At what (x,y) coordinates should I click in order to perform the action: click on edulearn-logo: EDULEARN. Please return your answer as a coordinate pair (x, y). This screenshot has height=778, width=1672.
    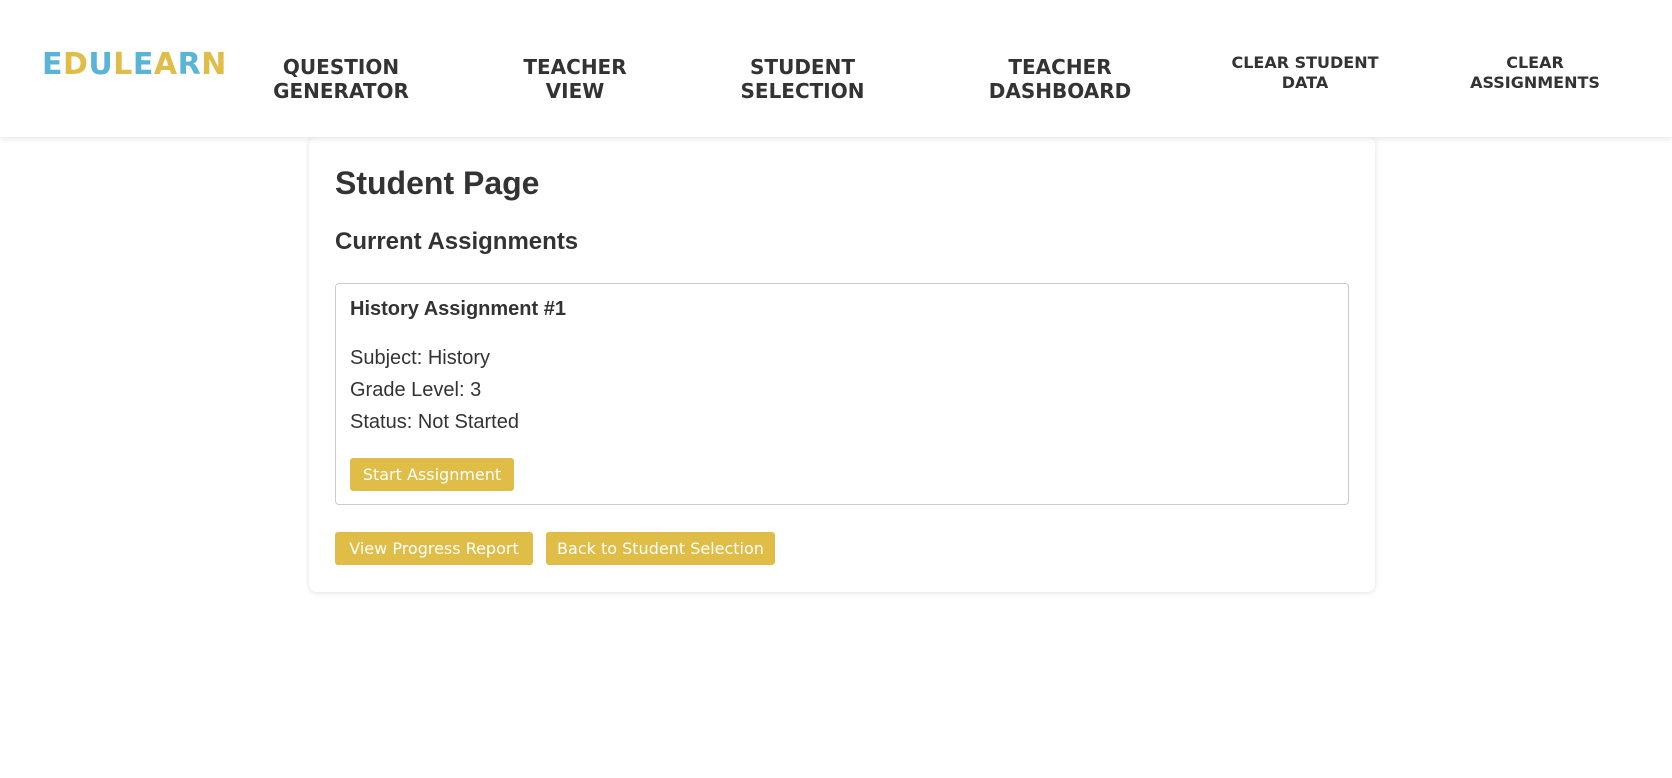
    Looking at the image, I should click on (134, 64).